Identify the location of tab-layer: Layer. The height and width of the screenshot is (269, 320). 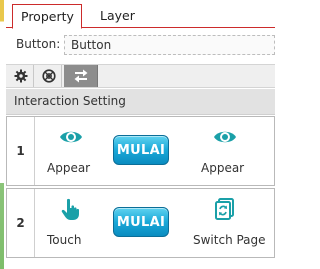
(117, 15).